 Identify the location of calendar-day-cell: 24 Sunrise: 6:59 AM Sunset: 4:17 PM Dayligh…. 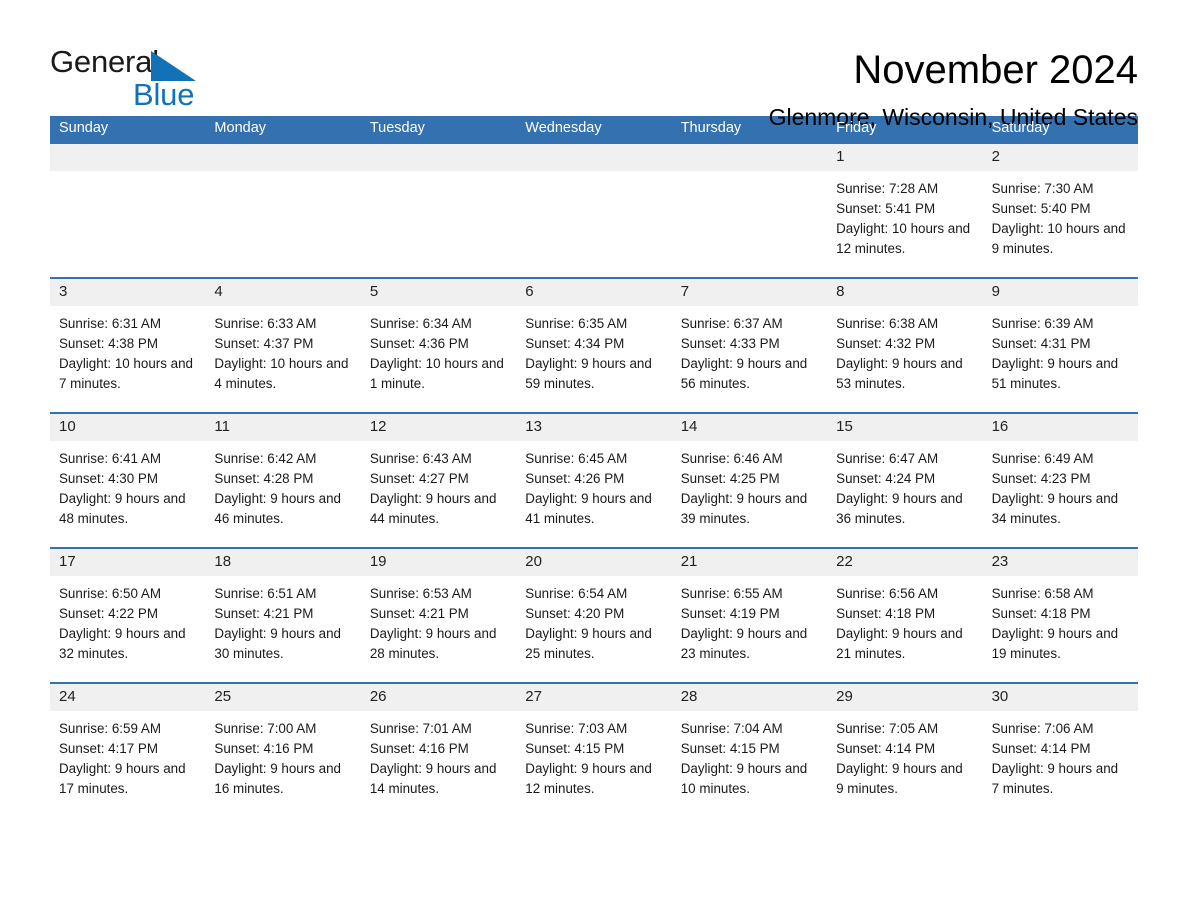
(128, 750).